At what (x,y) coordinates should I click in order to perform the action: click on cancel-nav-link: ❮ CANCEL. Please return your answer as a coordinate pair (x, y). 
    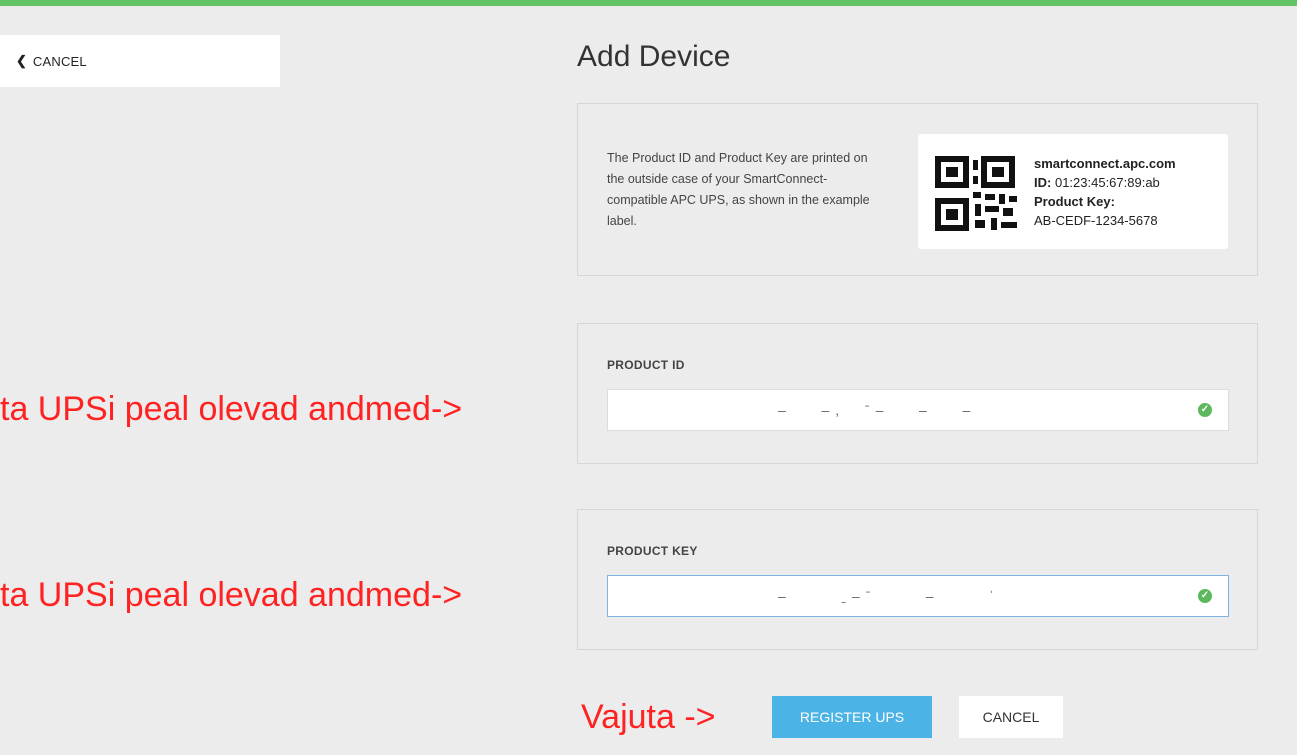
    Looking at the image, I should click on (140, 61).